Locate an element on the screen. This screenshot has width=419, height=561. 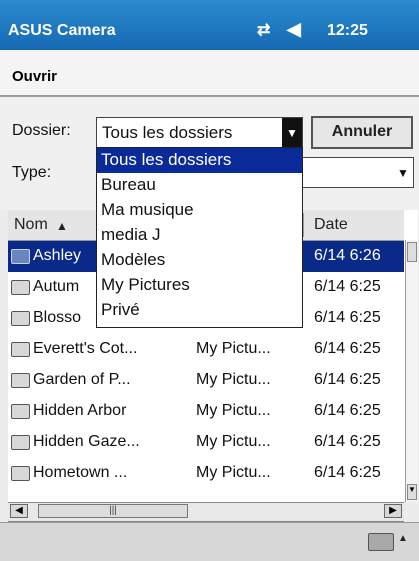
dropdown-option: media J is located at coordinates (199, 235).